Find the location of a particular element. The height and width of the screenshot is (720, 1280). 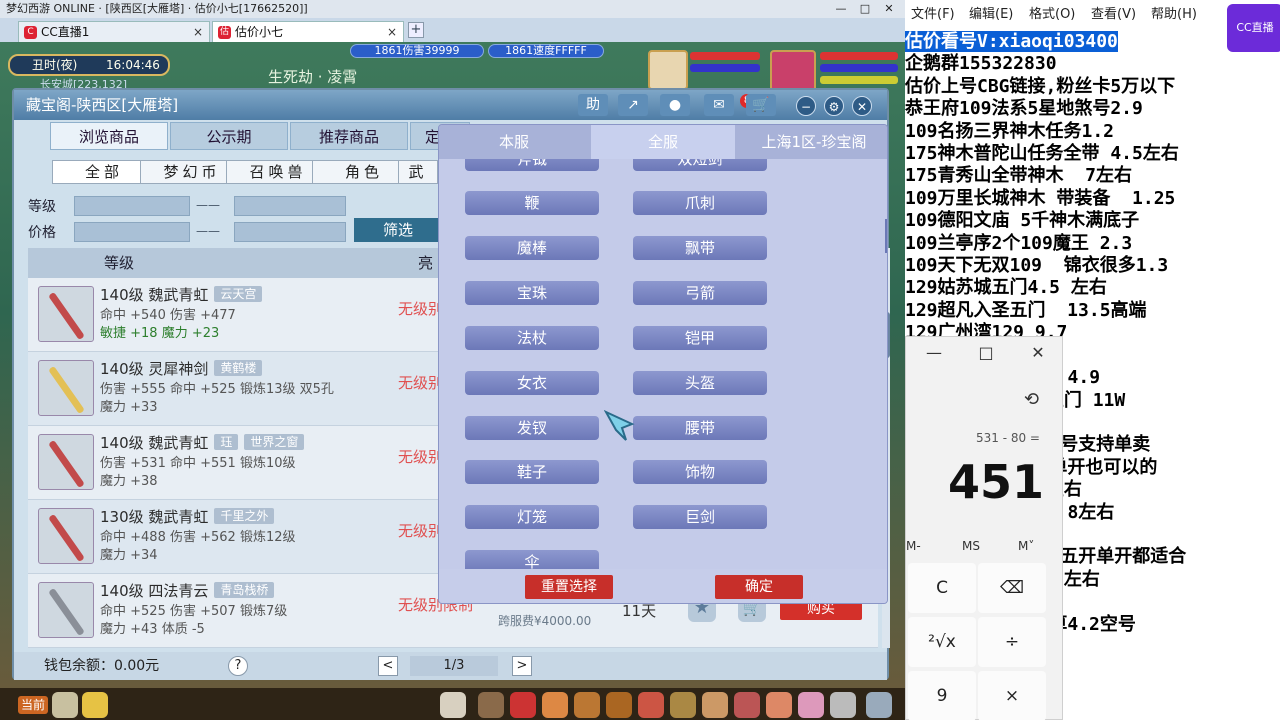

level-min-input is located at coordinates (132, 206).